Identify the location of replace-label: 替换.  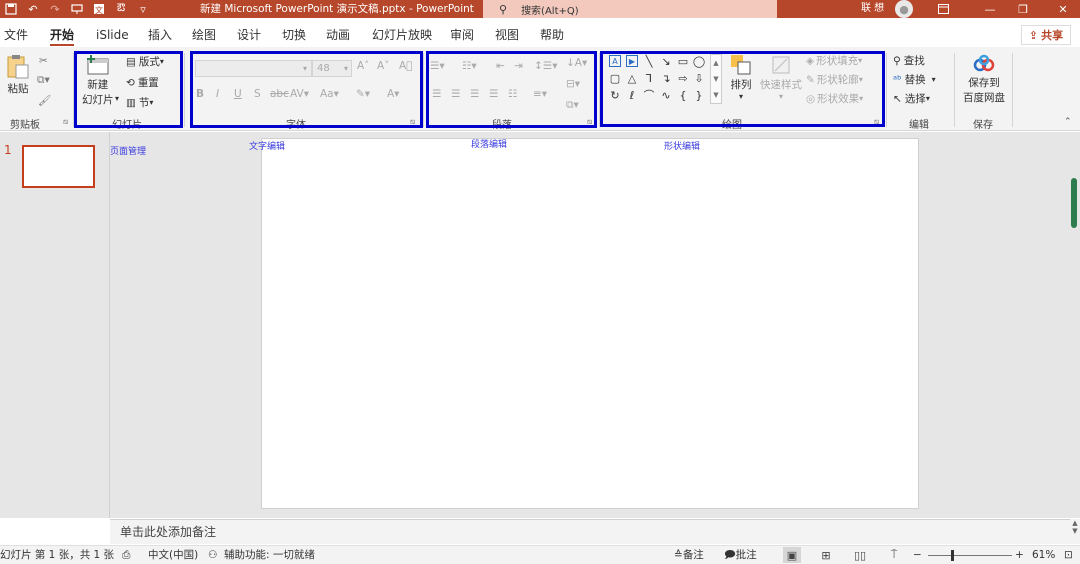
(915, 80).